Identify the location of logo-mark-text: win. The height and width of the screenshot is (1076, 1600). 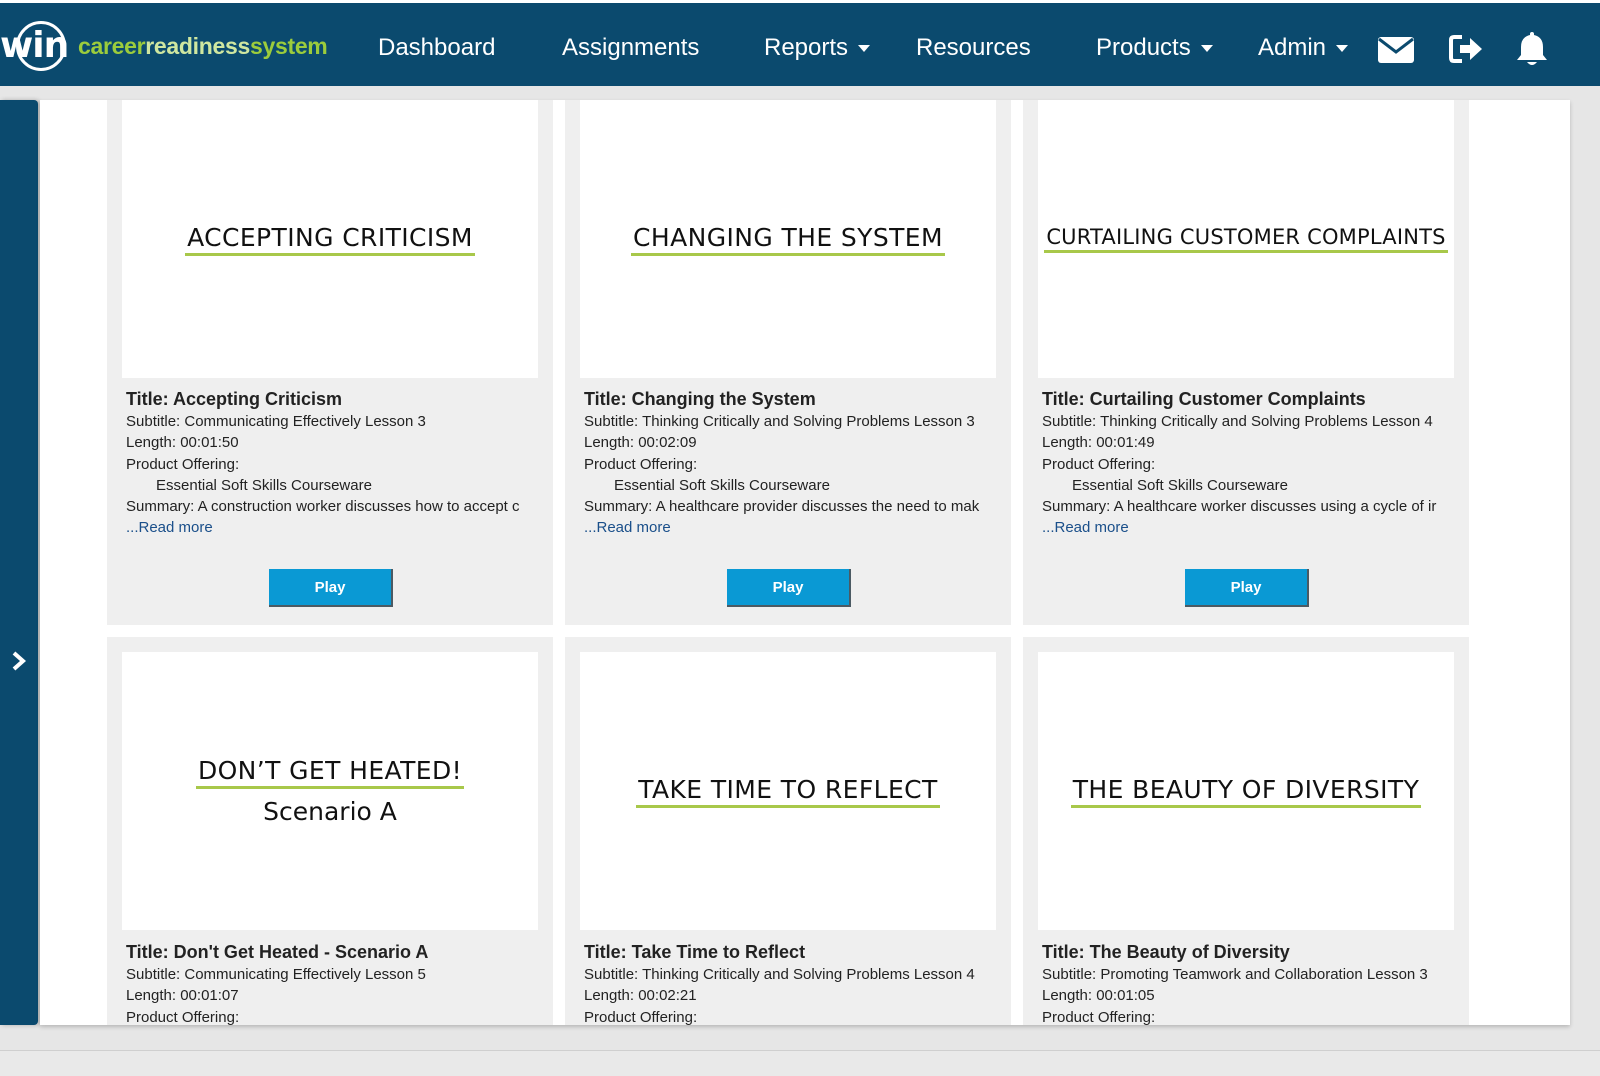
(34, 45).